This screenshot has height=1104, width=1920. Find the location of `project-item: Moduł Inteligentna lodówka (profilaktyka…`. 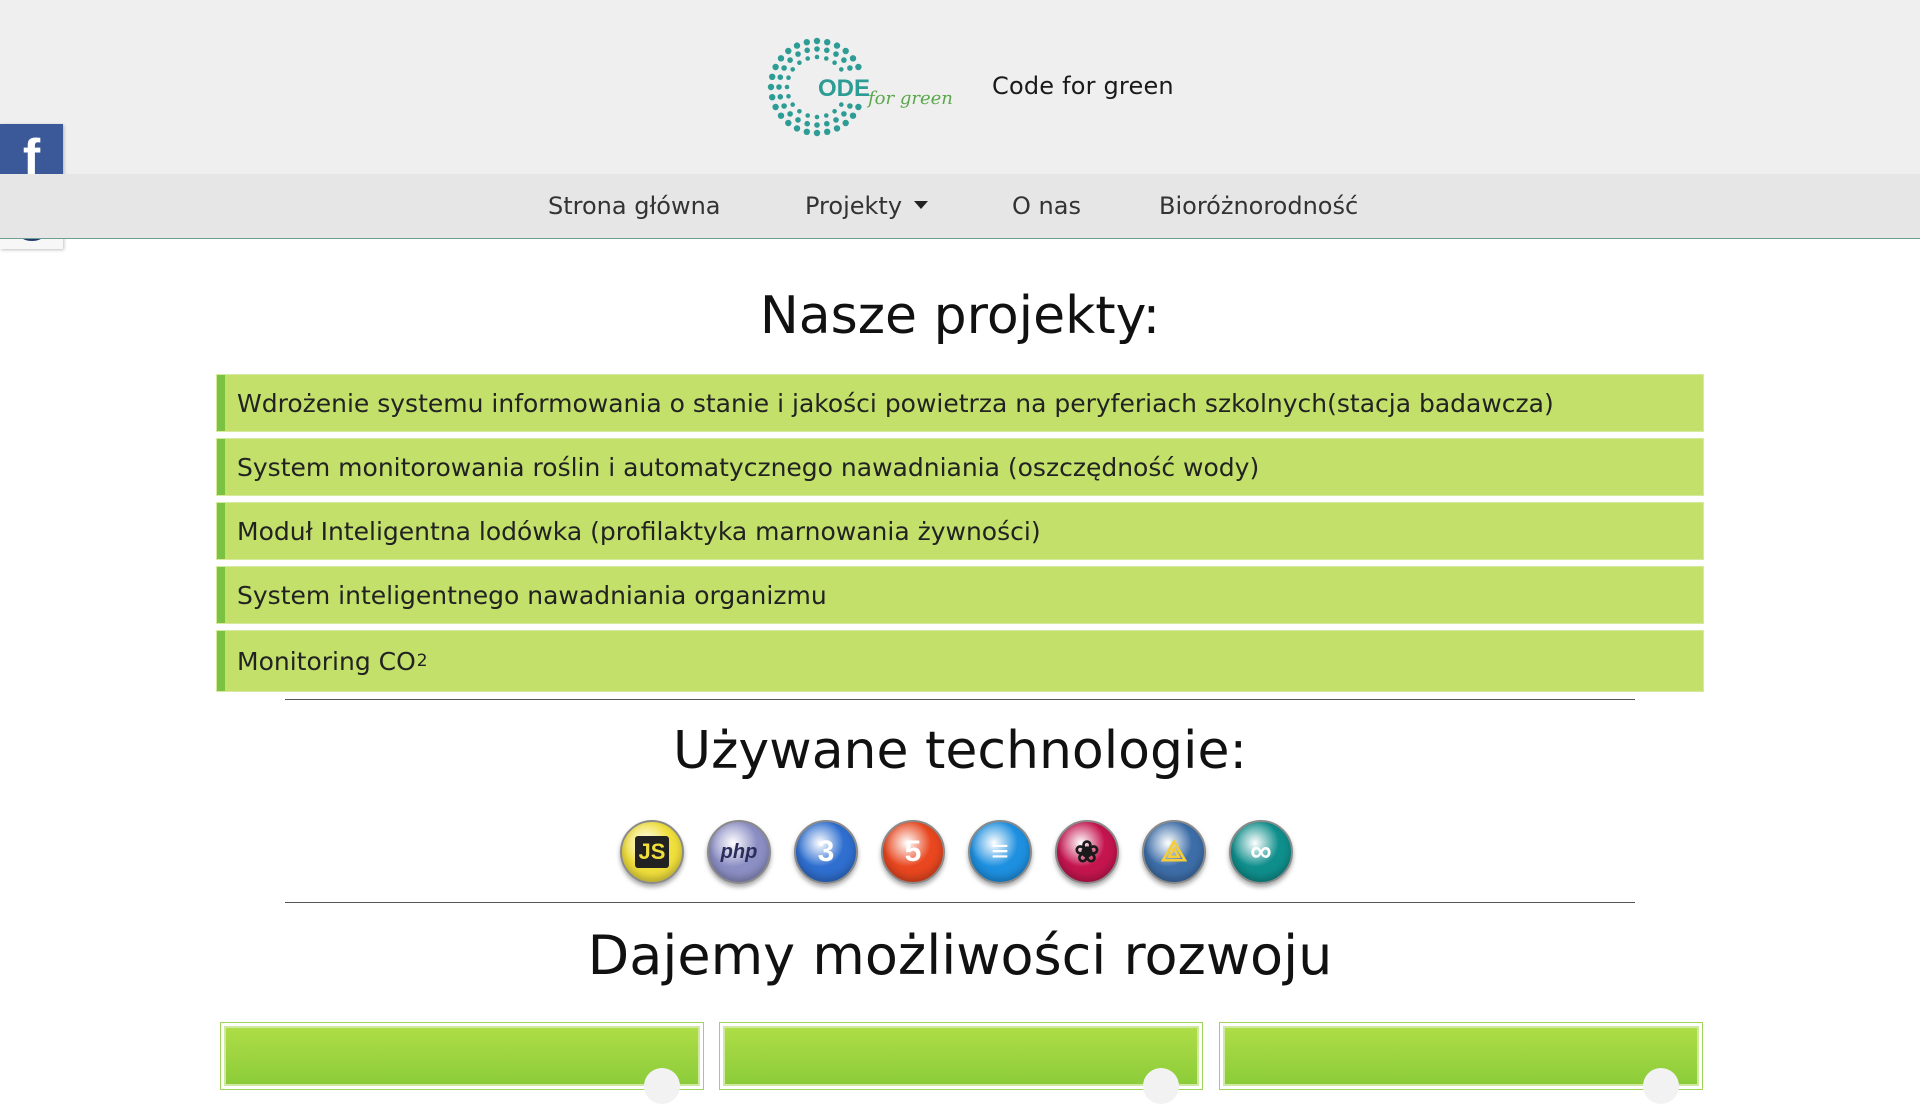

project-item: Moduł Inteligentna lodówka (profilaktyka… is located at coordinates (960, 531).